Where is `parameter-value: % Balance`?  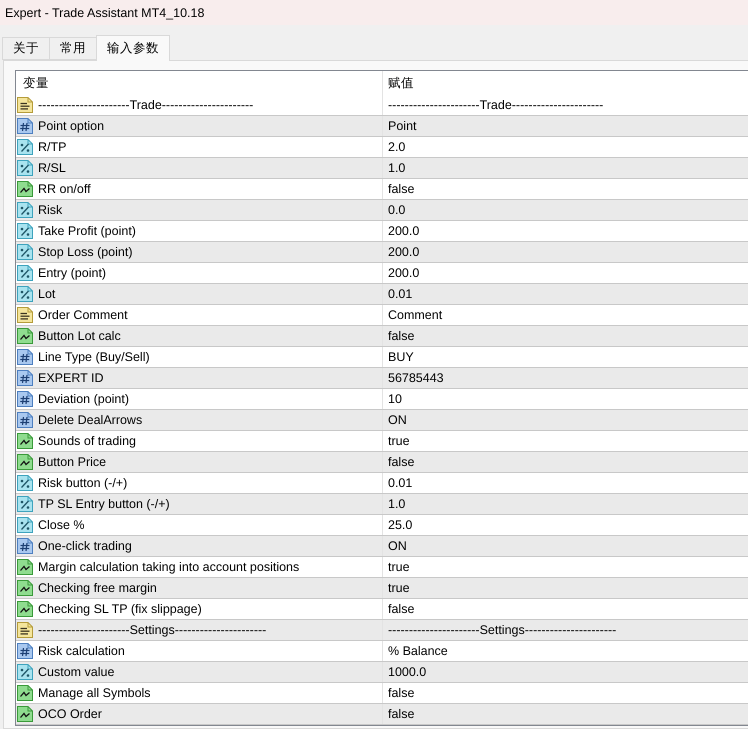
parameter-value: % Balance is located at coordinates (418, 651).